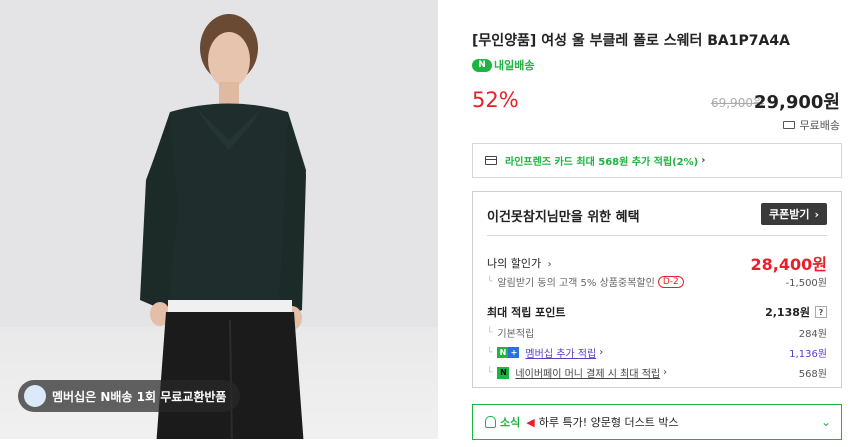  I want to click on membership-badge: 멤버십은 N배송 1회 무료교환반품, so click(129, 396).